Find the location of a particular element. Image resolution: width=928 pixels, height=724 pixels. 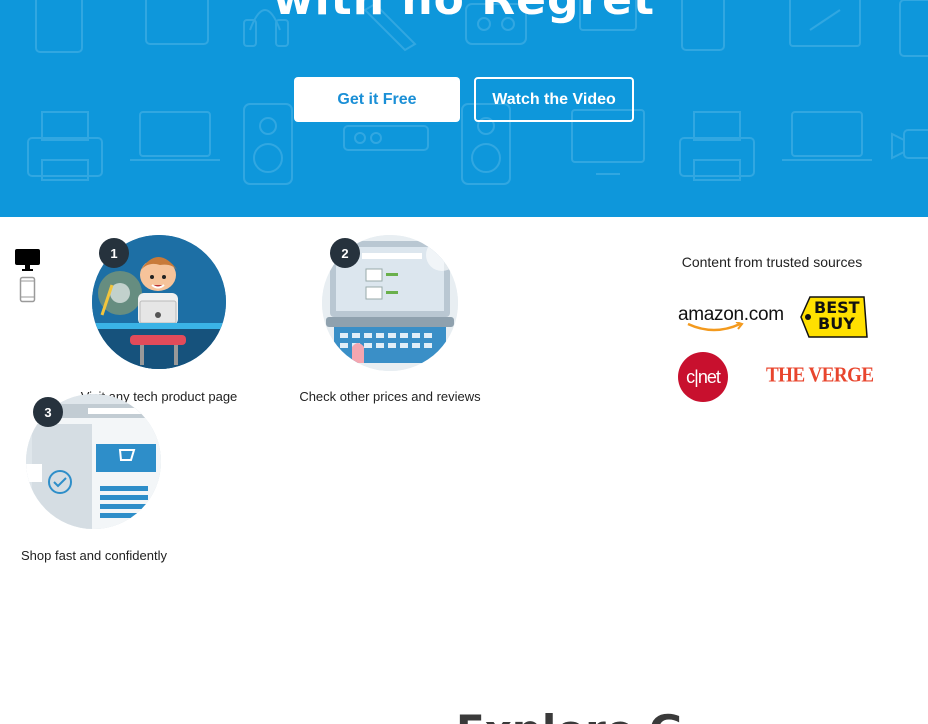

step-1-badge: 1 is located at coordinates (114, 253).